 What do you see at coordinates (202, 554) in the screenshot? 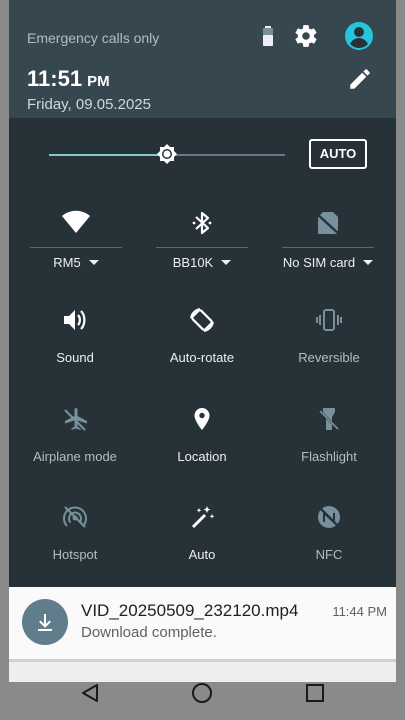
I see `tile-label: Auto` at bounding box center [202, 554].